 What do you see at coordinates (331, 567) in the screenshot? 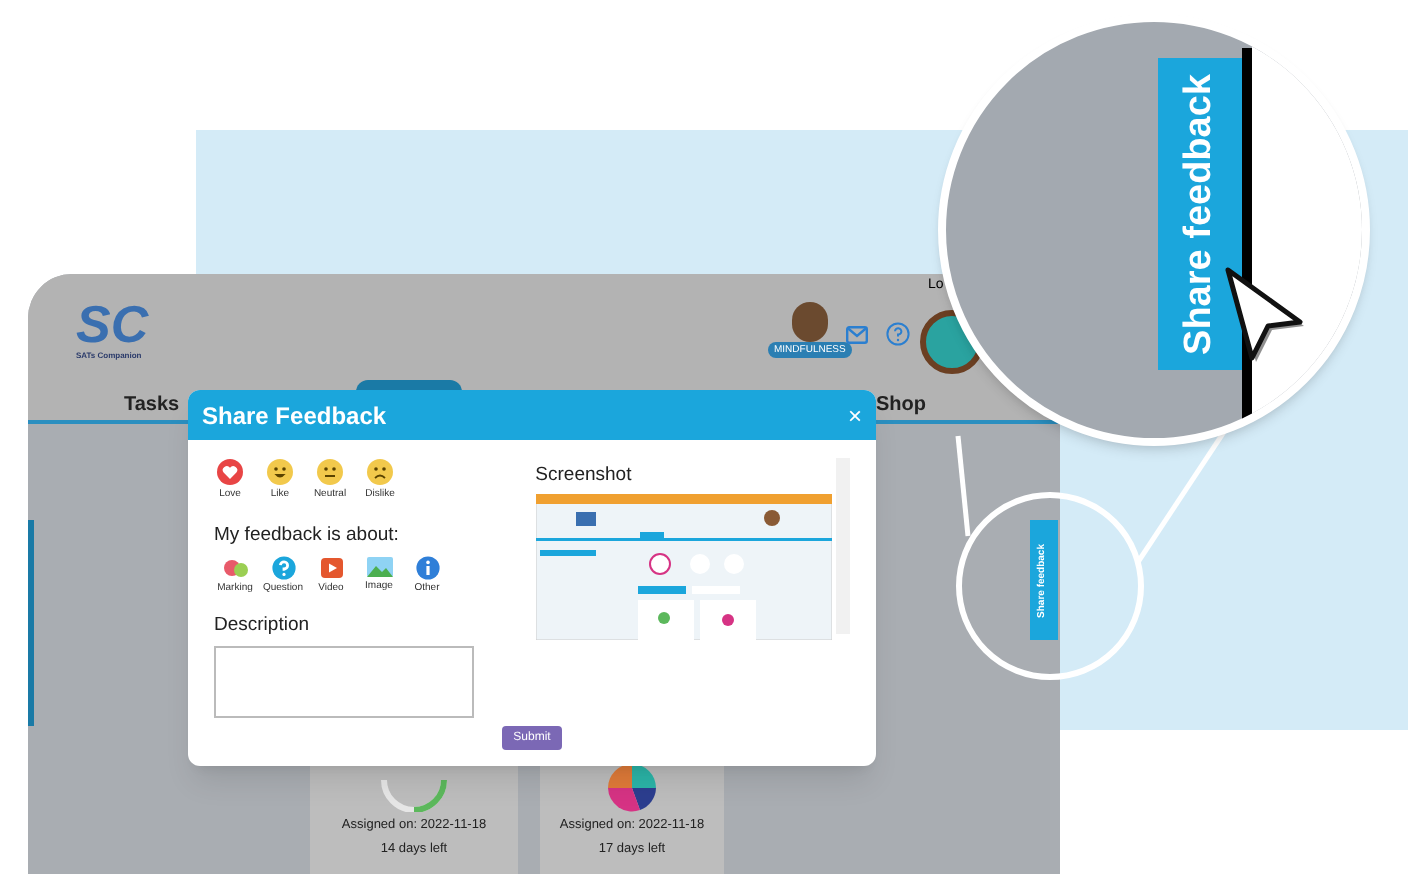
I see `video-icon` at bounding box center [331, 567].